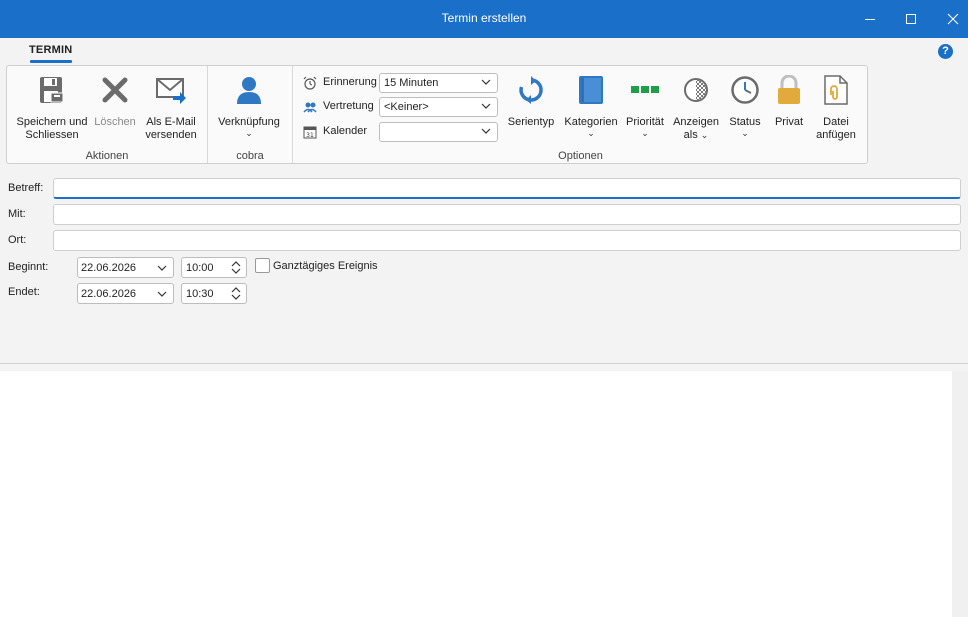 The image size is (968, 617). I want to click on clock-icon, so click(745, 90).